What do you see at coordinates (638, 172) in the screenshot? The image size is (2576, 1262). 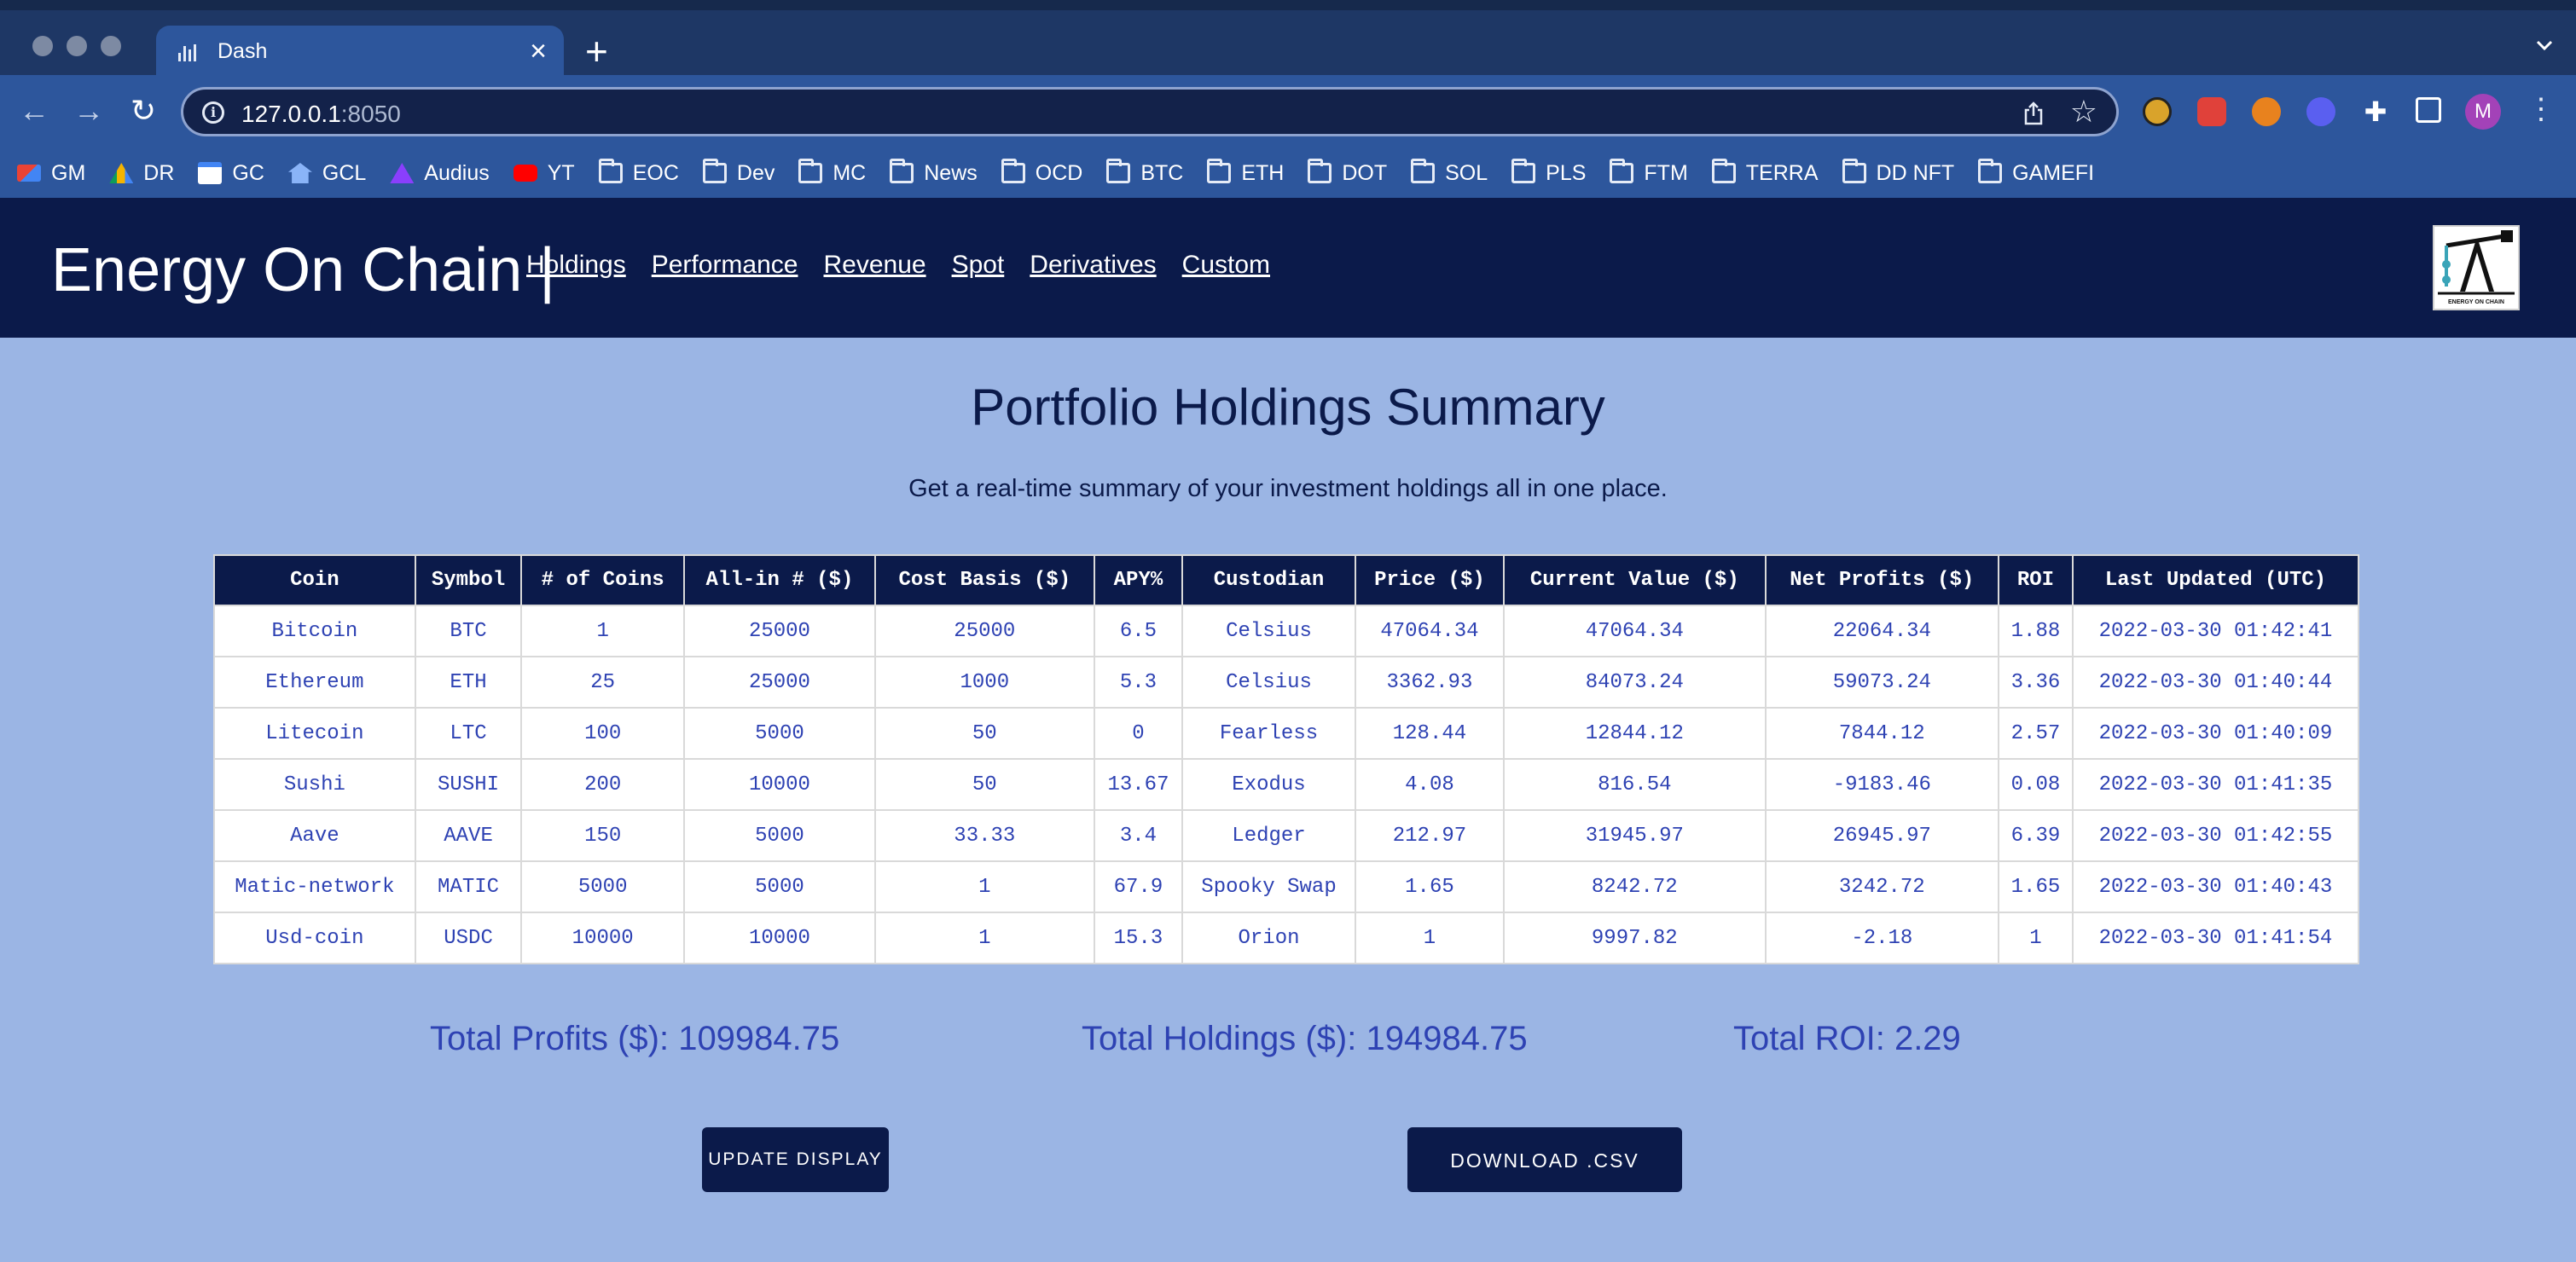 I see `bookmark-eoc: EOC` at bounding box center [638, 172].